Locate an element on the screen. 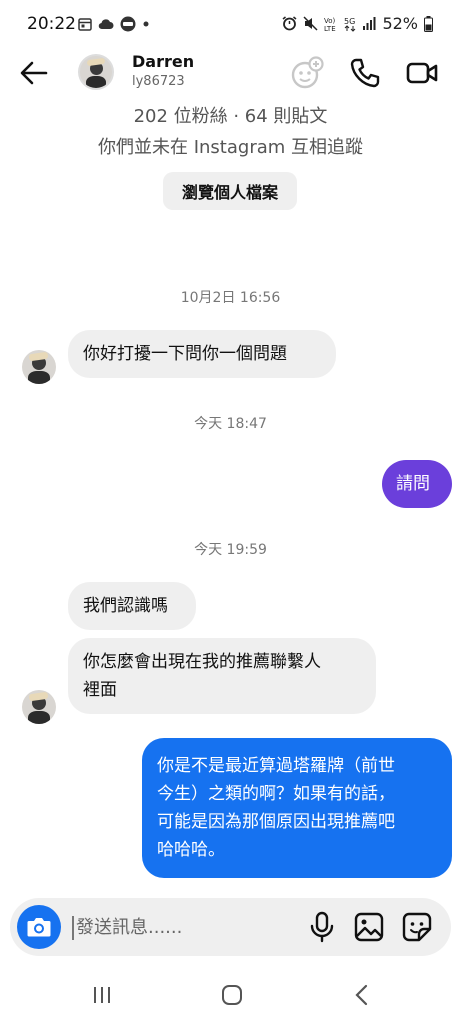 This screenshot has width=461, height=1024. battery-percent: 52% is located at coordinates (400, 23).